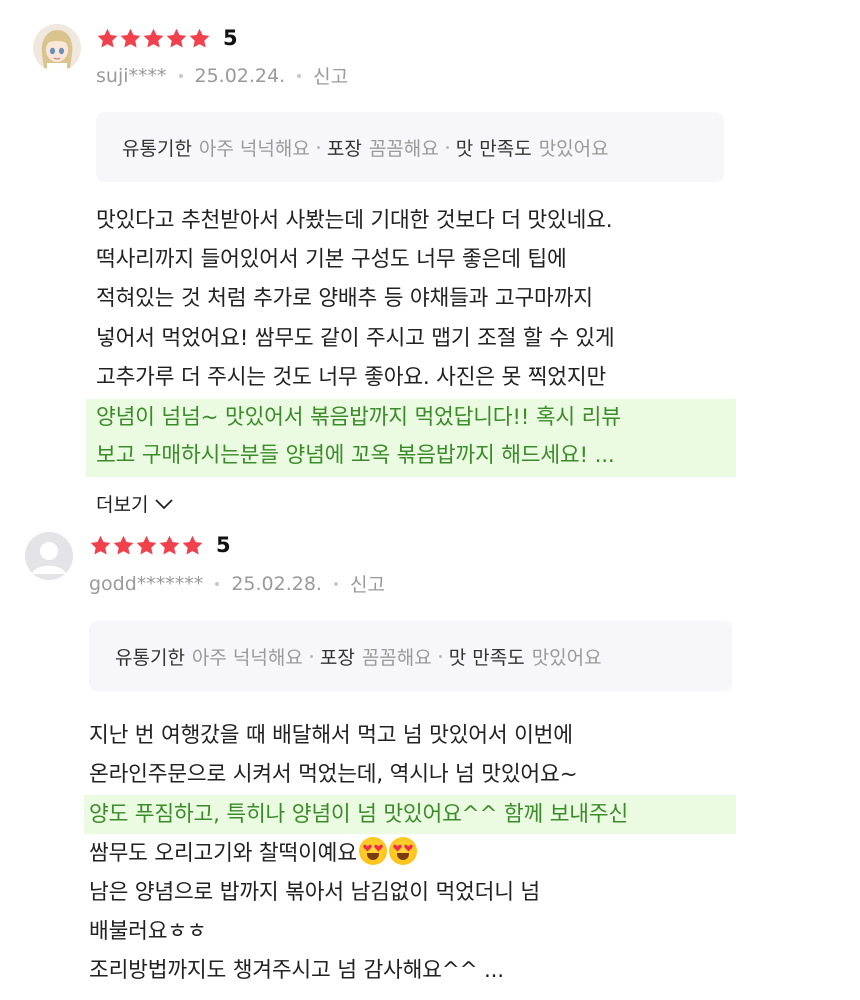 Image resolution: width=860 pixels, height=1000 pixels. What do you see at coordinates (354, 220) in the screenshot?
I see `review-text-line: 맛있다고 추천받아서 사봤는데 기대한 것보다 더 맛있네요.` at bounding box center [354, 220].